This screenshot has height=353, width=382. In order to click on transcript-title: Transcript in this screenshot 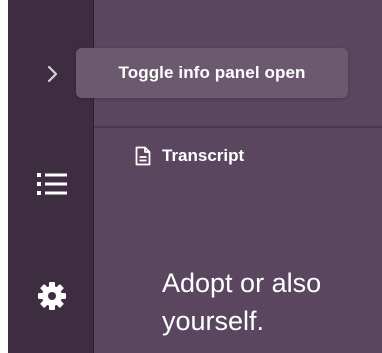, I will do `click(203, 155)`.